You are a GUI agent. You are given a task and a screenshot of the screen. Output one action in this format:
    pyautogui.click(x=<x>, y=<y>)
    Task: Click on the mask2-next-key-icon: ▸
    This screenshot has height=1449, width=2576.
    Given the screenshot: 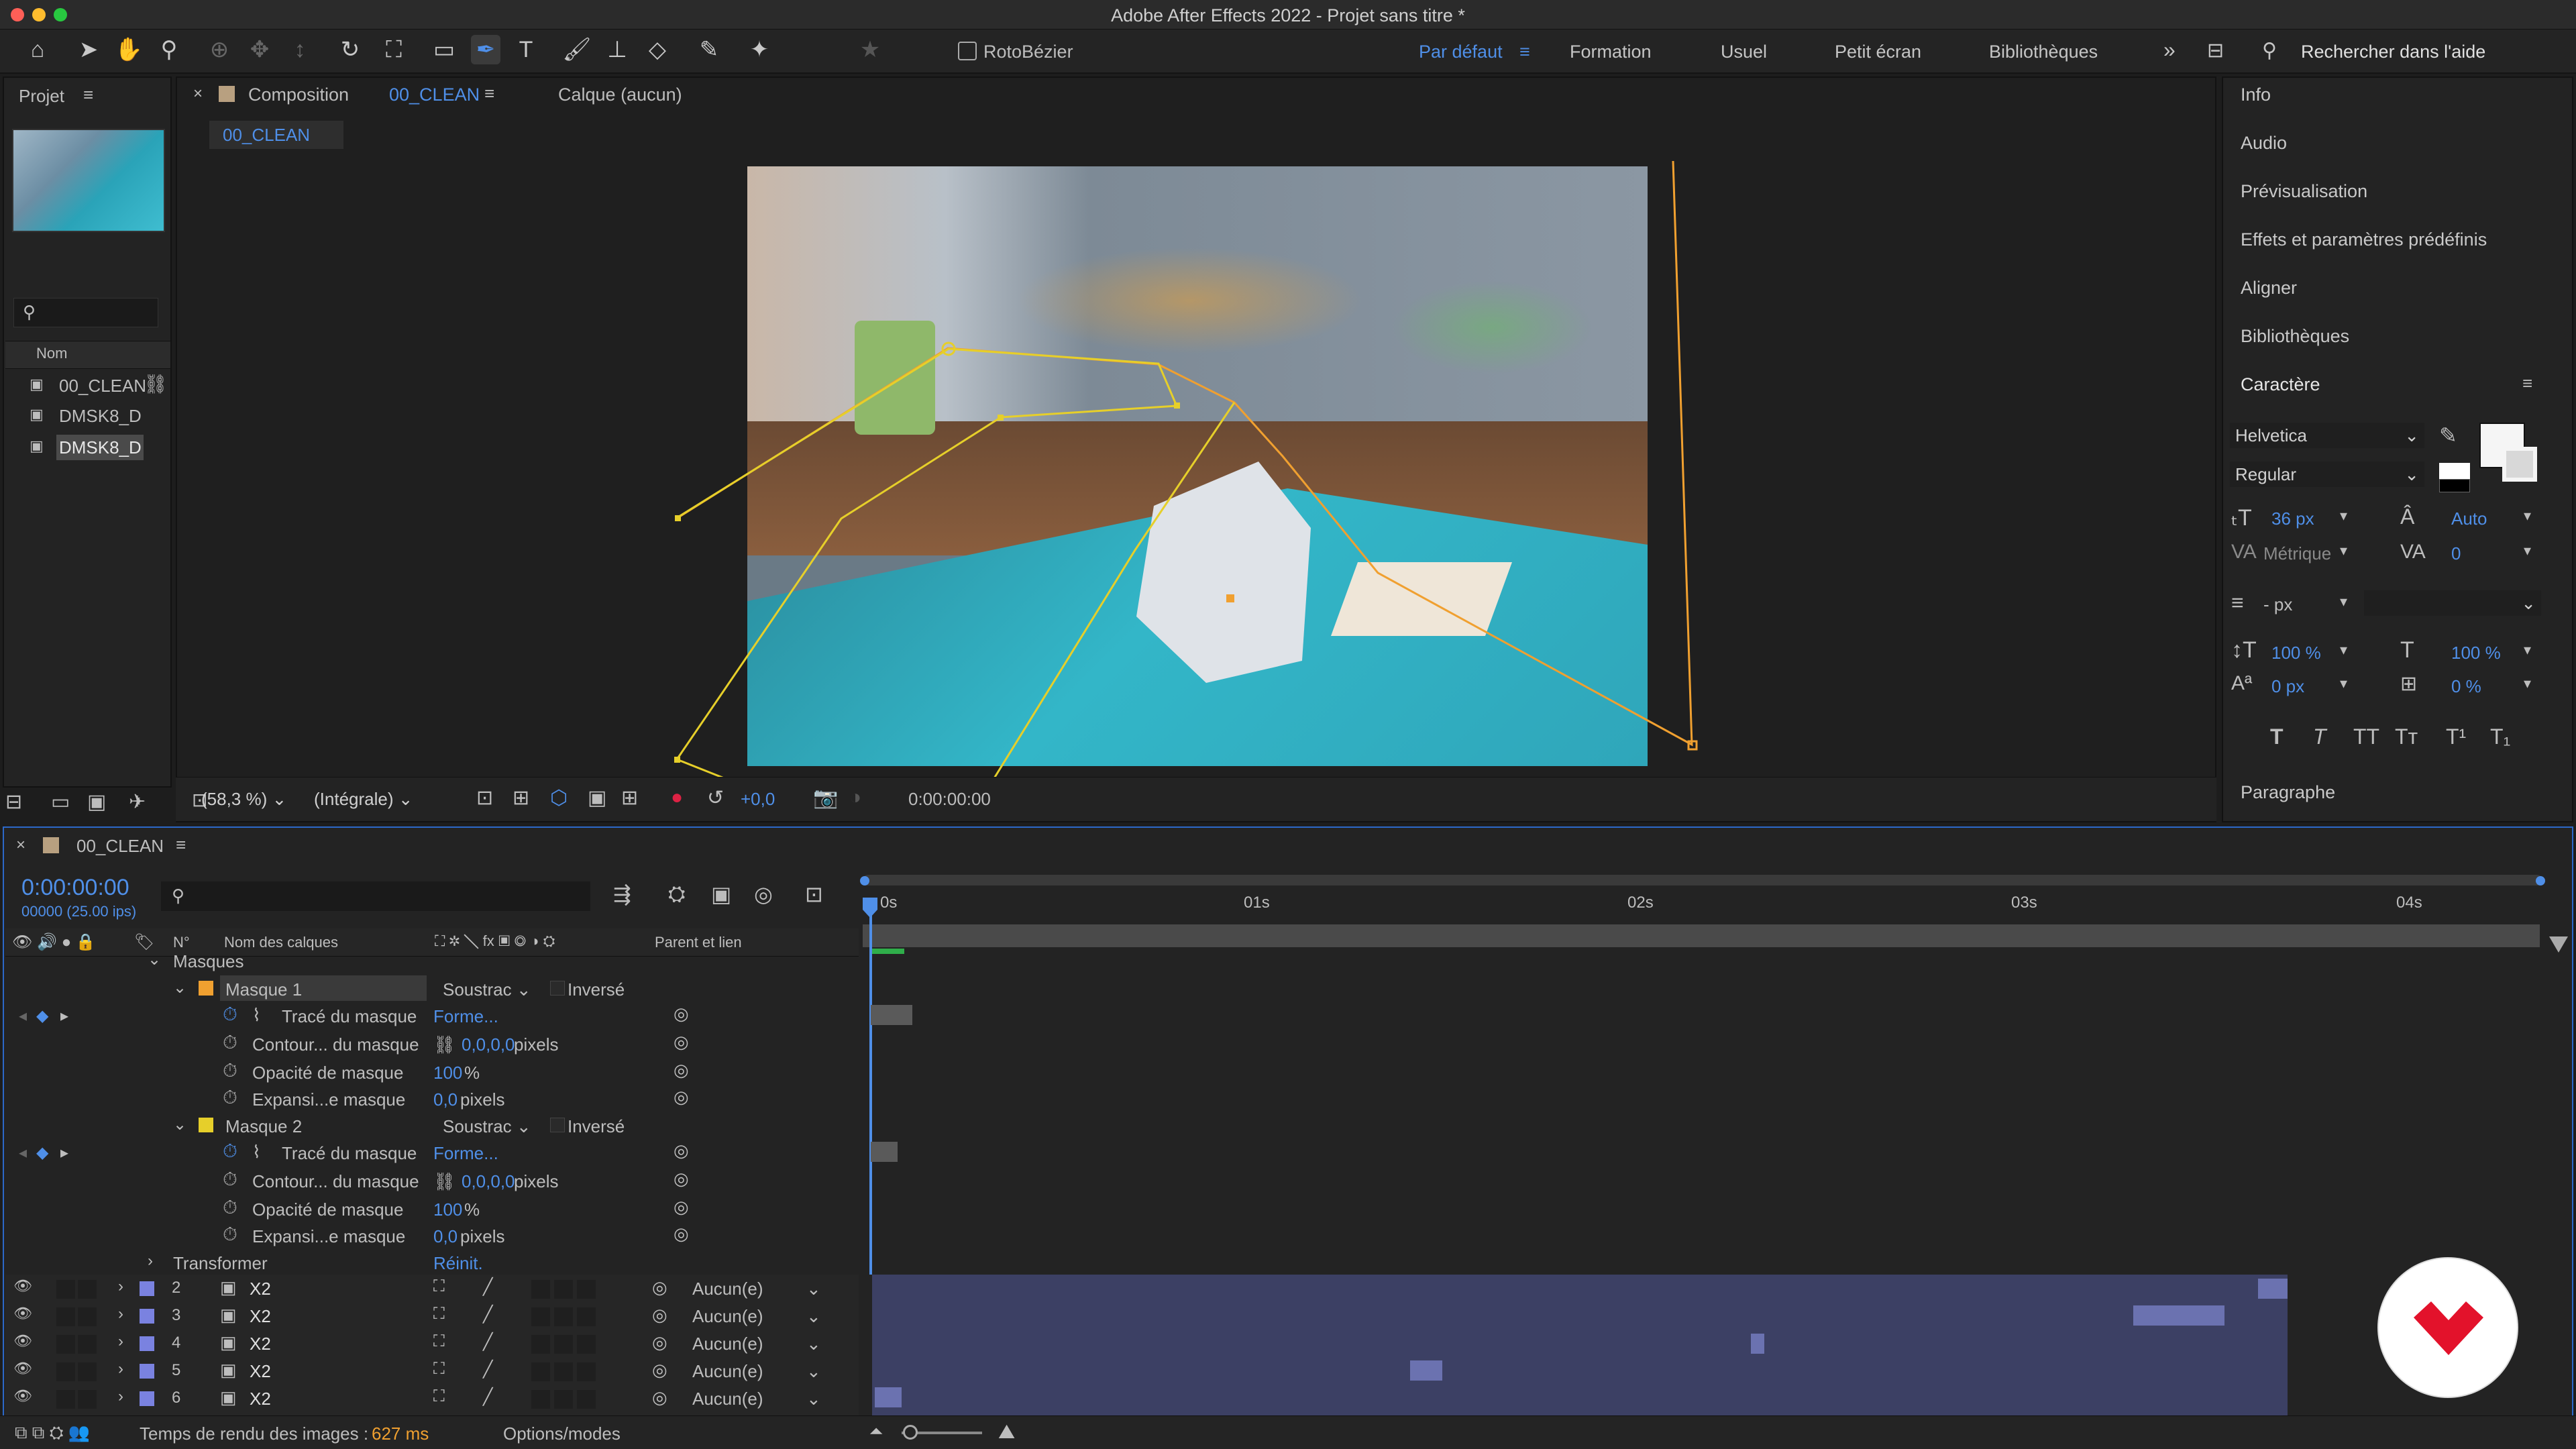 What is the action you would take?
    pyautogui.click(x=64, y=1153)
    